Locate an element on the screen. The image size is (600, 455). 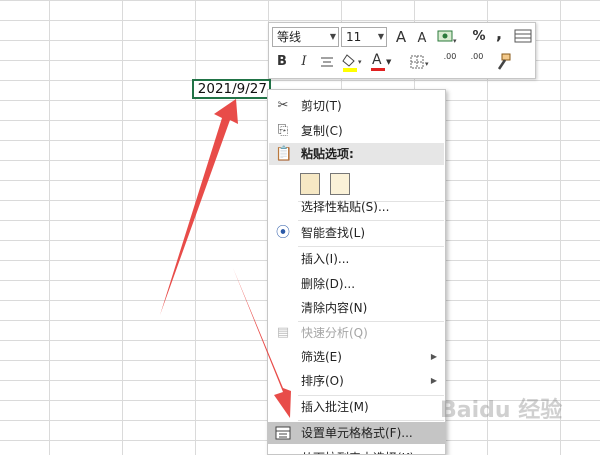
arrow-to-cell is located at coordinates (199, 207).